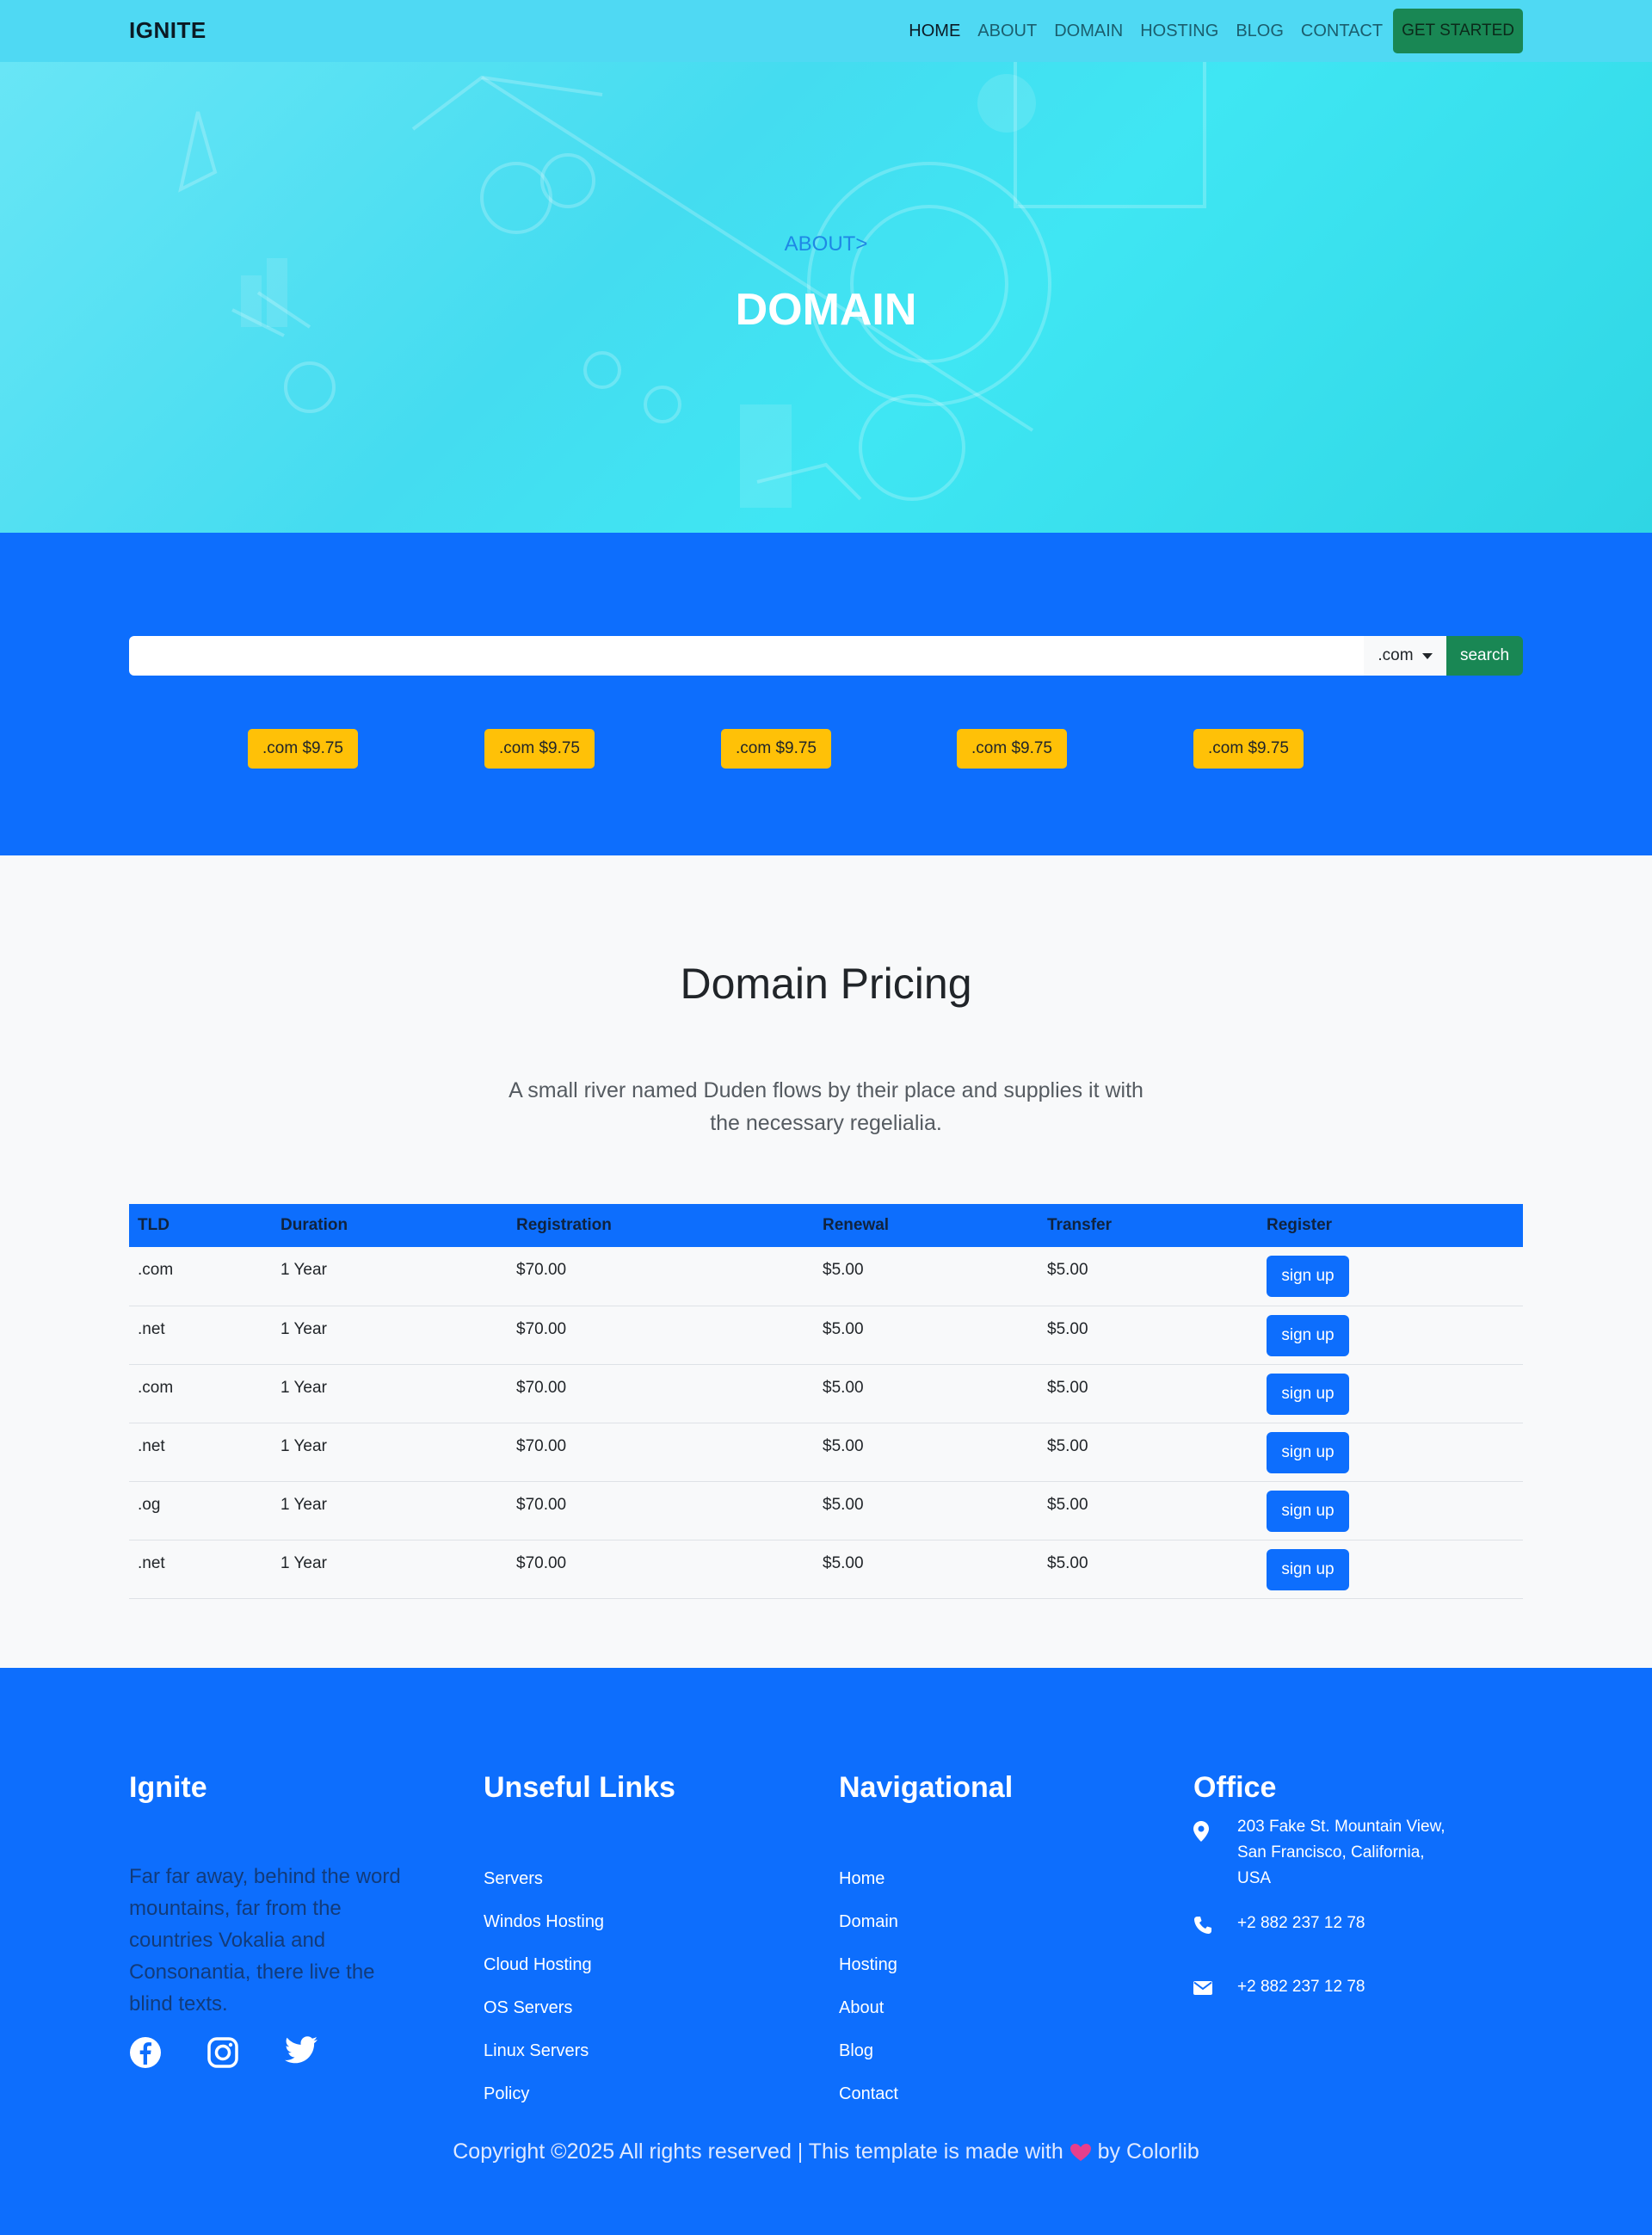 The height and width of the screenshot is (2235, 1652). Describe the element at coordinates (868, 1922) in the screenshot. I see `footer-nav-domain: Domain` at that location.